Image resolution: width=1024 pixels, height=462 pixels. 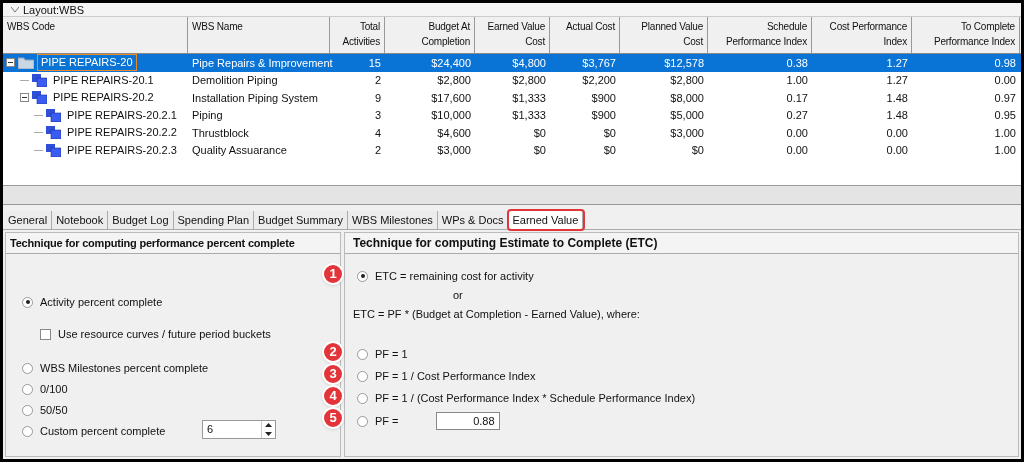 I want to click on panel-title: Technique for computing performance percent complete, so click(x=173, y=243).